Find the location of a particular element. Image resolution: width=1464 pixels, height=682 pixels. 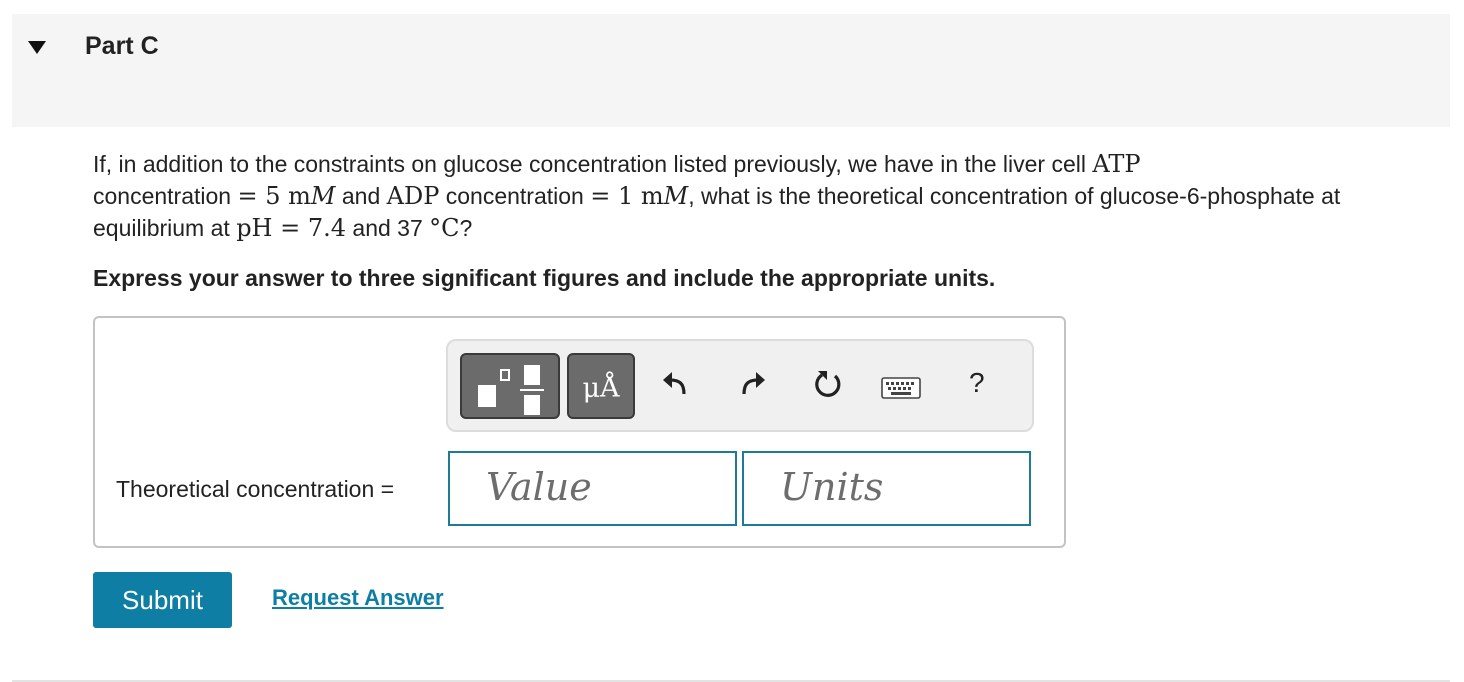

undo-icon is located at coordinates (675, 386).